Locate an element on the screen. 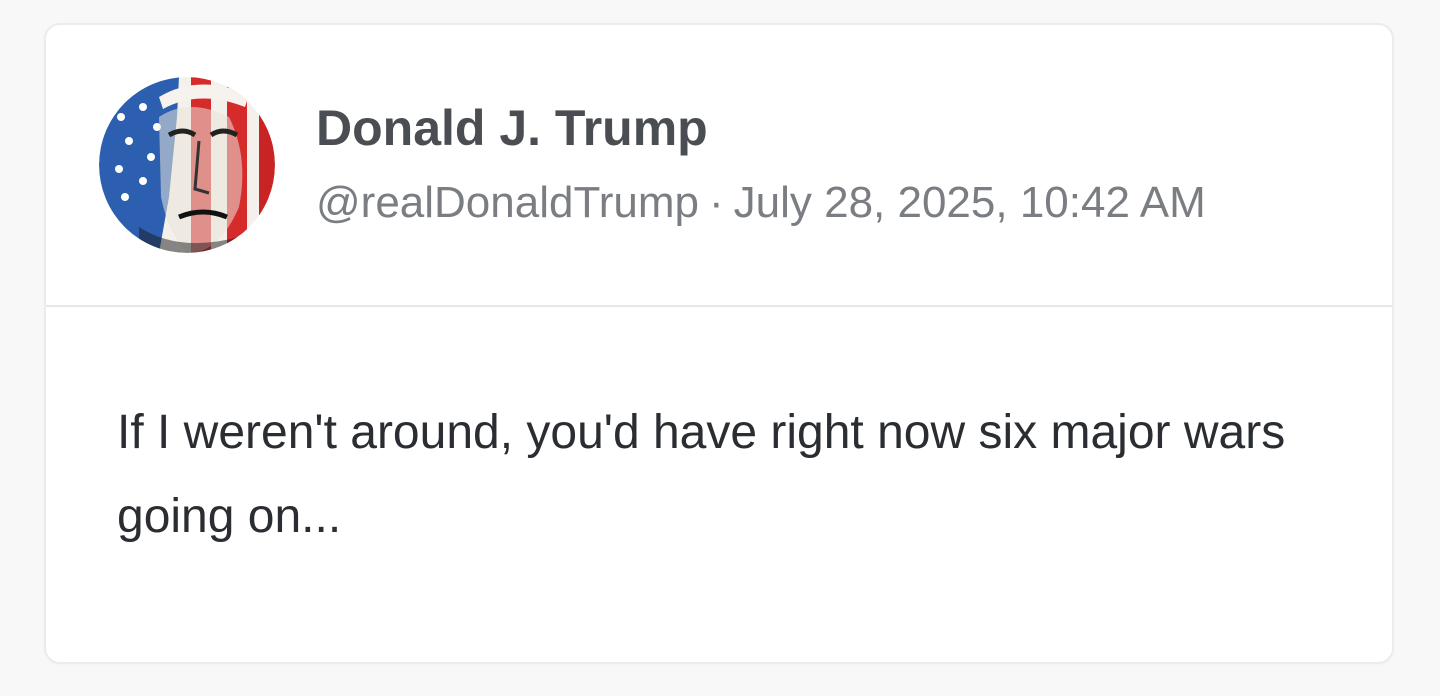 The height and width of the screenshot is (696, 1440). post-meta: @realDonaldTrump · July 28, 2025, 10:42 AM is located at coordinates (761, 203).